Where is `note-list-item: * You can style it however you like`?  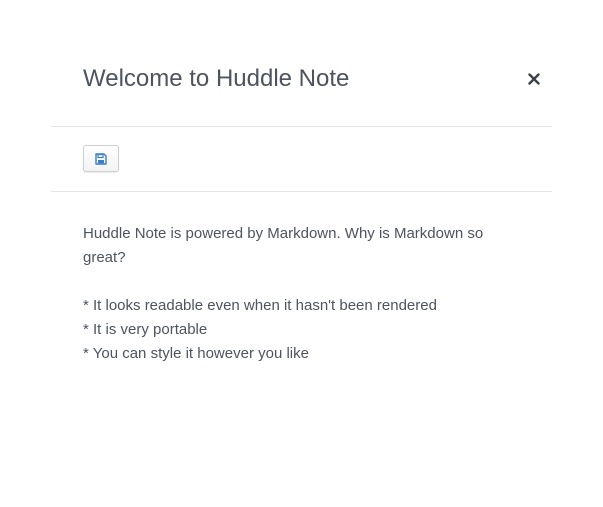
note-list-item: * You can style it however you like is located at coordinates (196, 353).